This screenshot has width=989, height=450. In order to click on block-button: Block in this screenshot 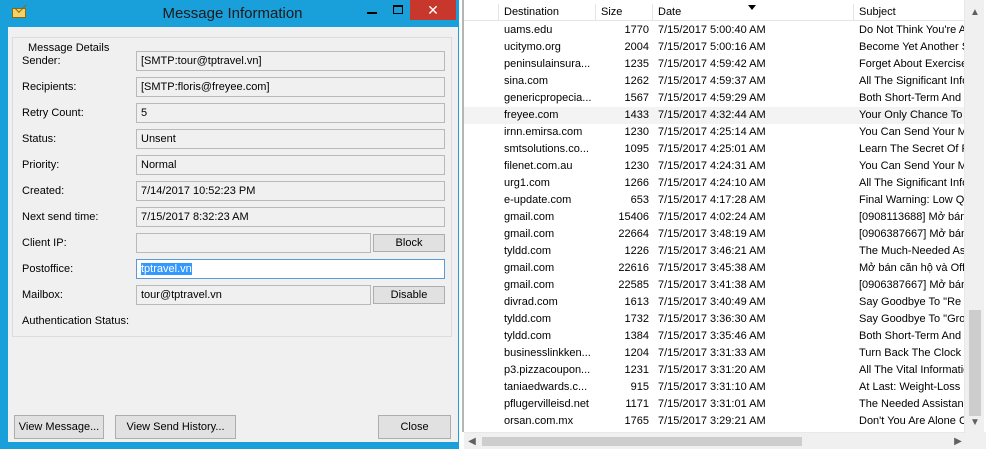, I will do `click(409, 243)`.